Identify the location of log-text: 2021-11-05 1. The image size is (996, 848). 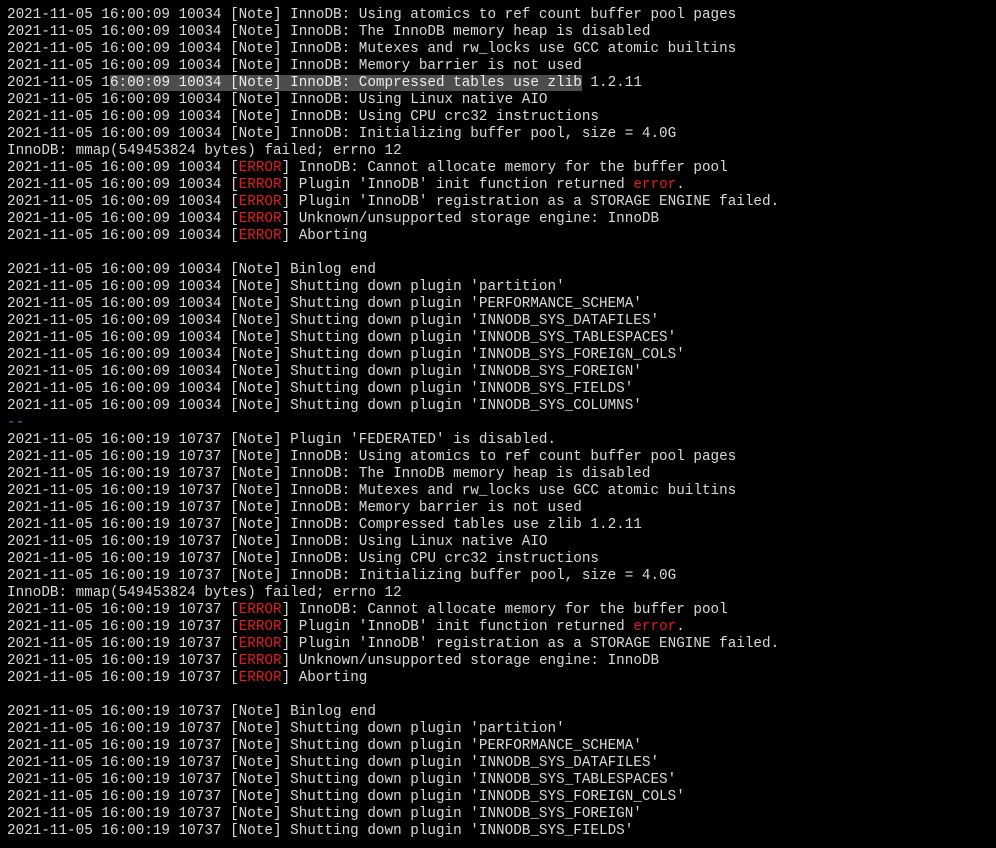
(58, 83).